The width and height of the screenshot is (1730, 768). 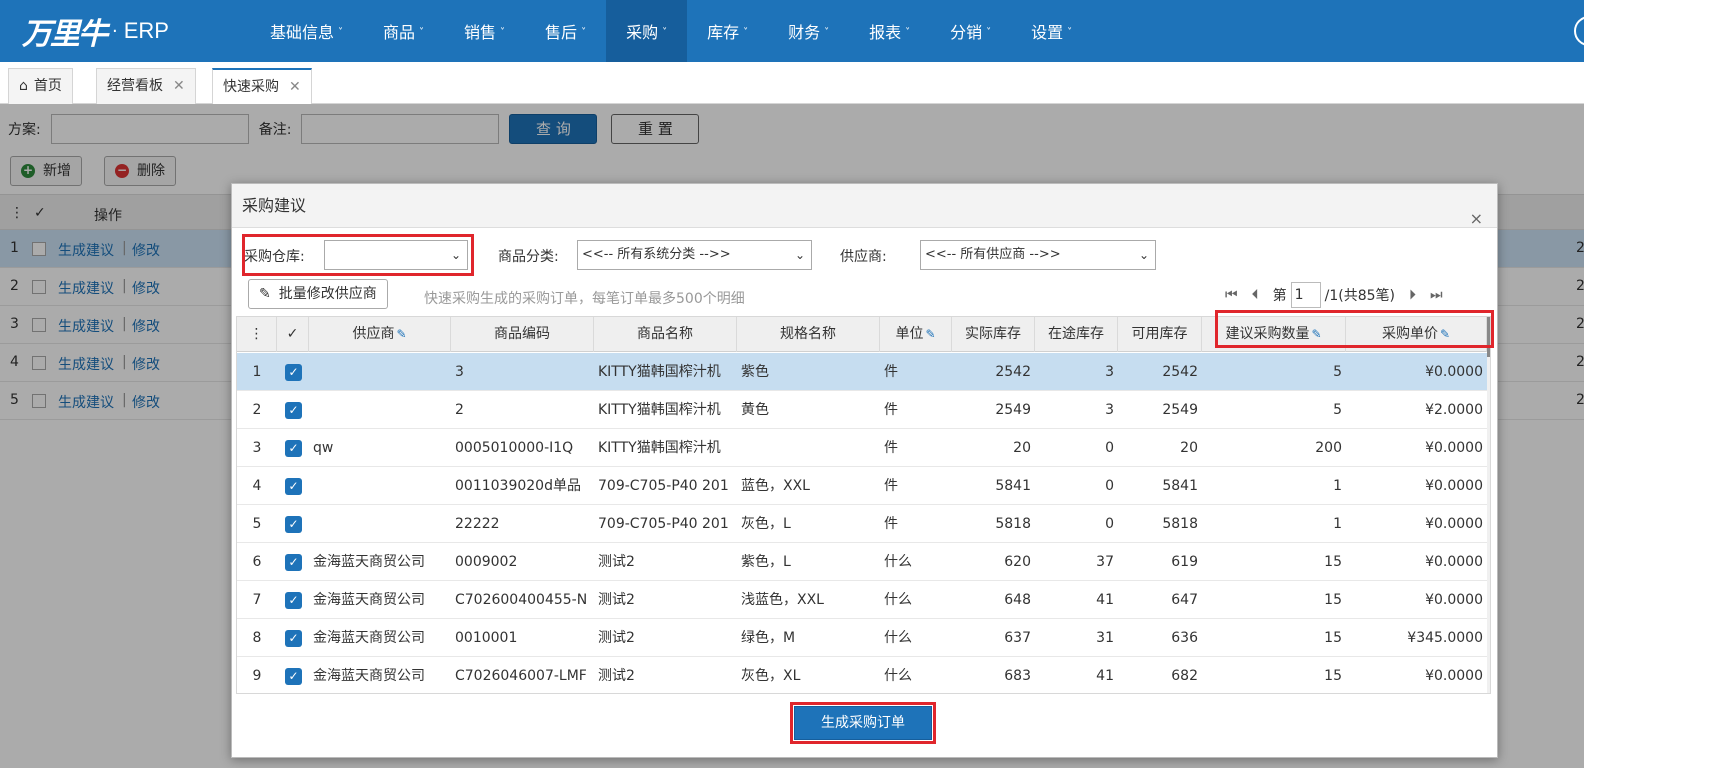 I want to click on nav-item-distribution: 分销 ˅, so click(x=970, y=31).